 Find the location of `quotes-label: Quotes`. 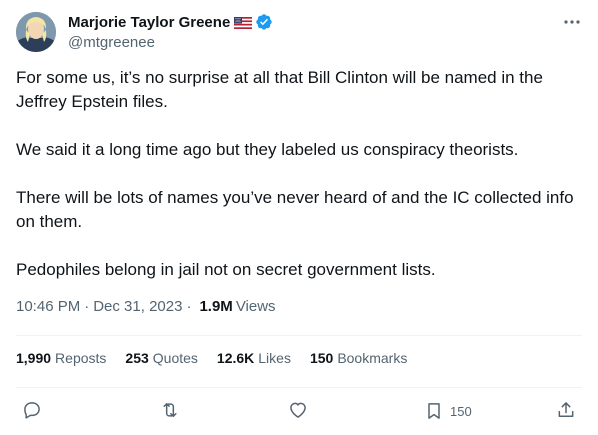

quotes-label: Quotes is located at coordinates (175, 358).